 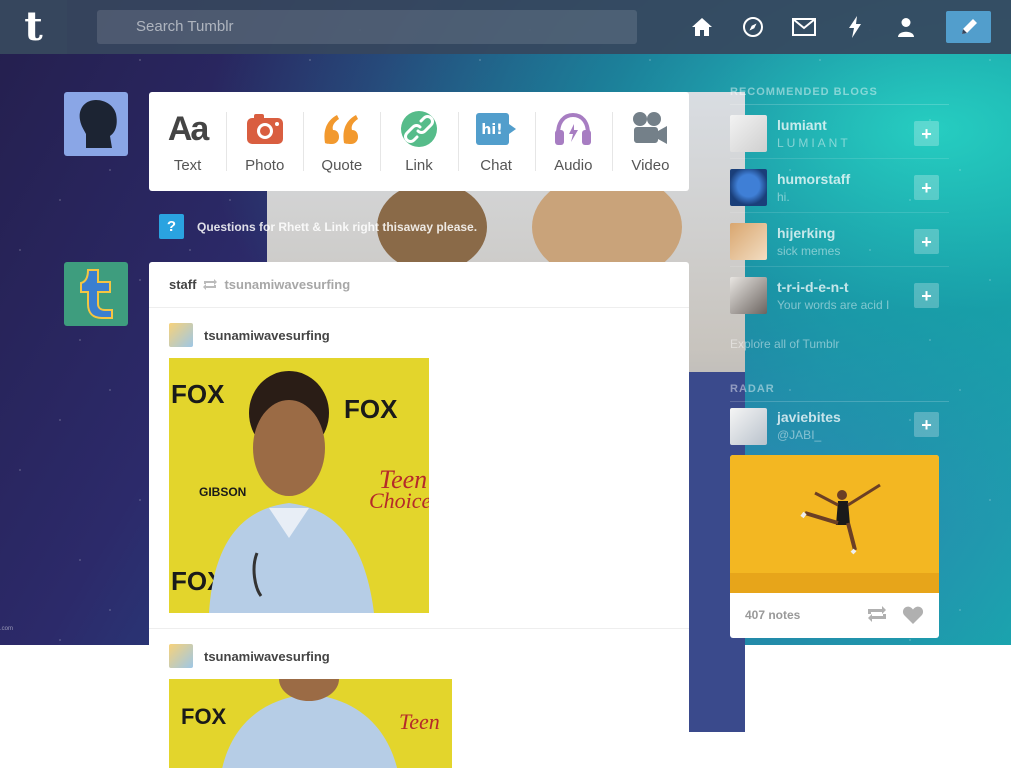 What do you see at coordinates (342, 129) in the screenshot?
I see `quote-icon` at bounding box center [342, 129].